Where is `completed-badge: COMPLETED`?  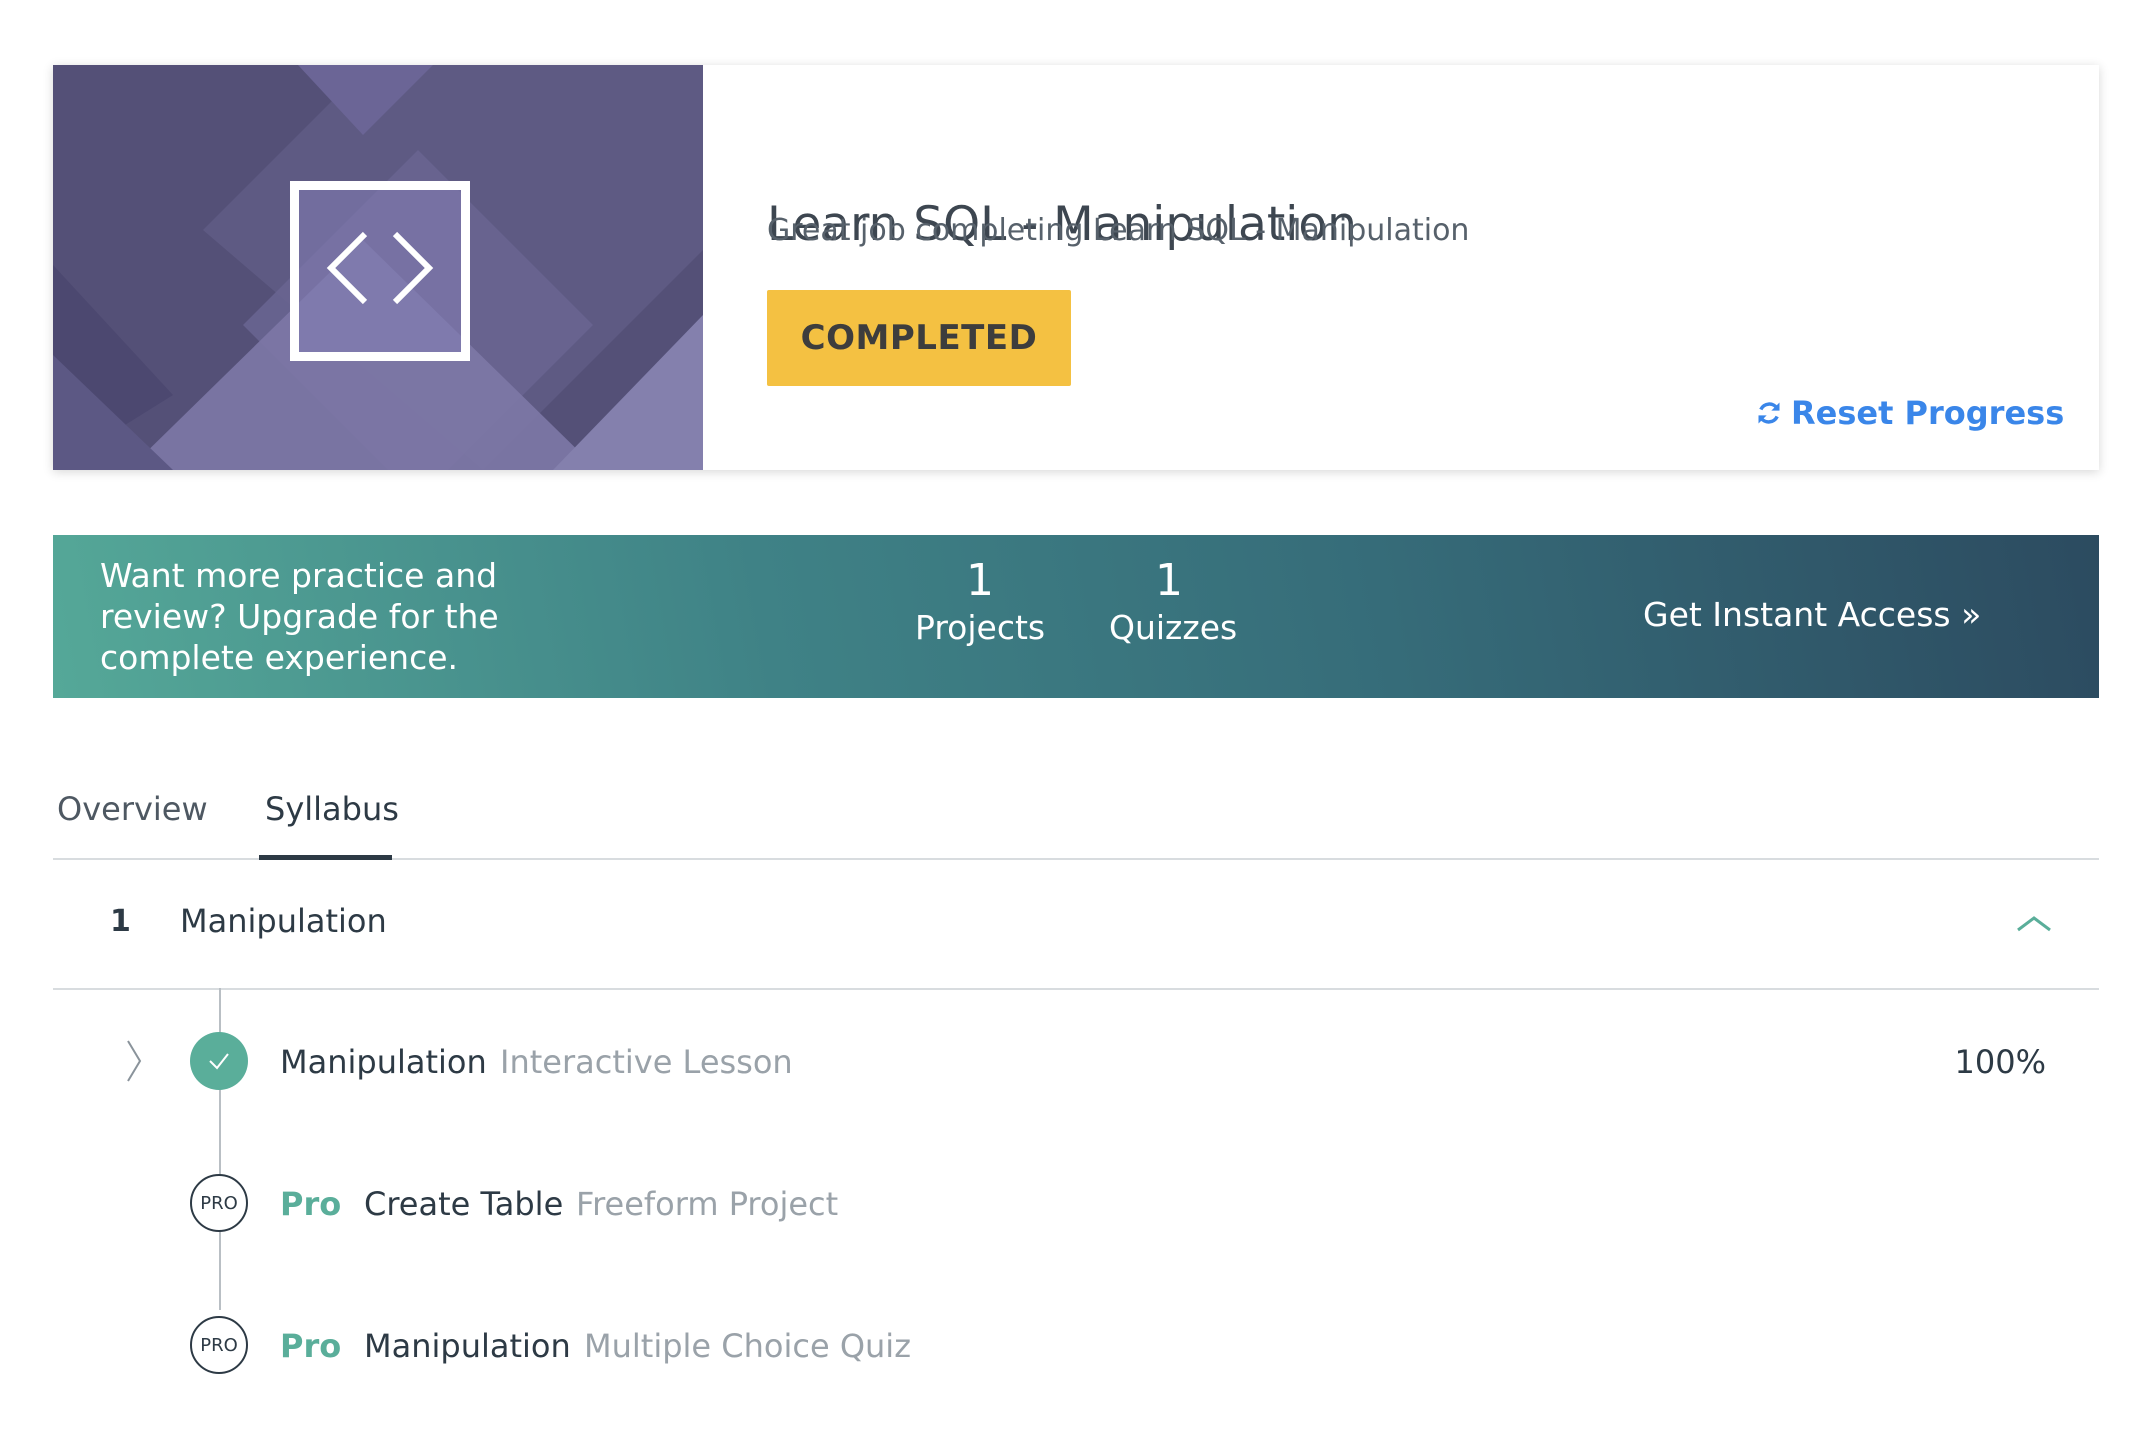
completed-badge: COMPLETED is located at coordinates (919, 338).